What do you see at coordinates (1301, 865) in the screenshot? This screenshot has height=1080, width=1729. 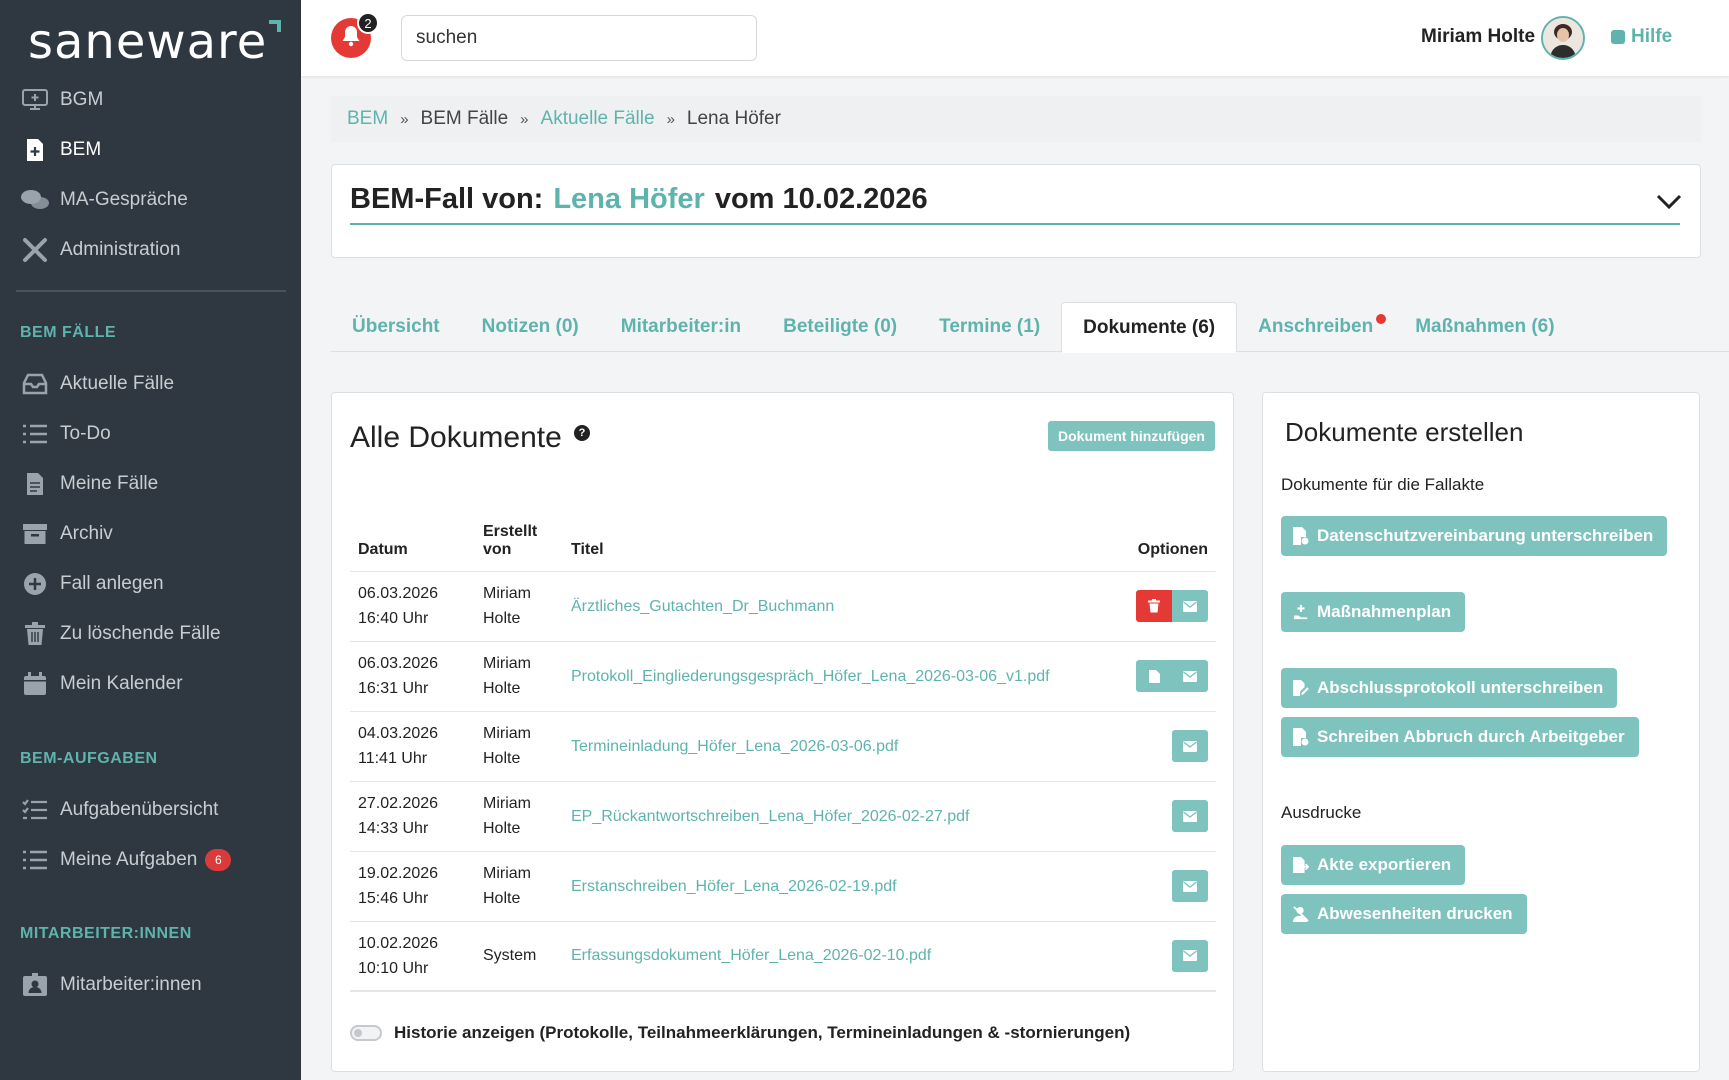 I see `file-export-icon` at bounding box center [1301, 865].